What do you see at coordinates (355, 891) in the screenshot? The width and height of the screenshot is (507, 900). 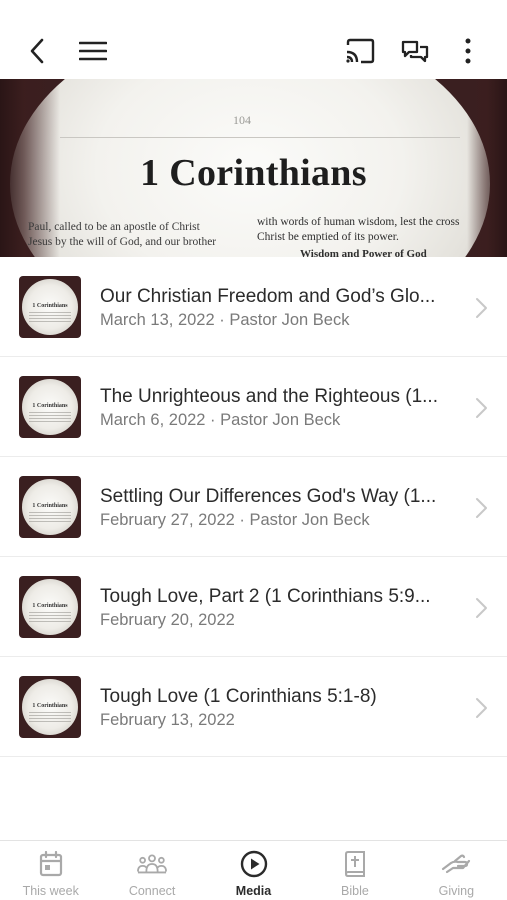 I see `tab-label: Bible` at bounding box center [355, 891].